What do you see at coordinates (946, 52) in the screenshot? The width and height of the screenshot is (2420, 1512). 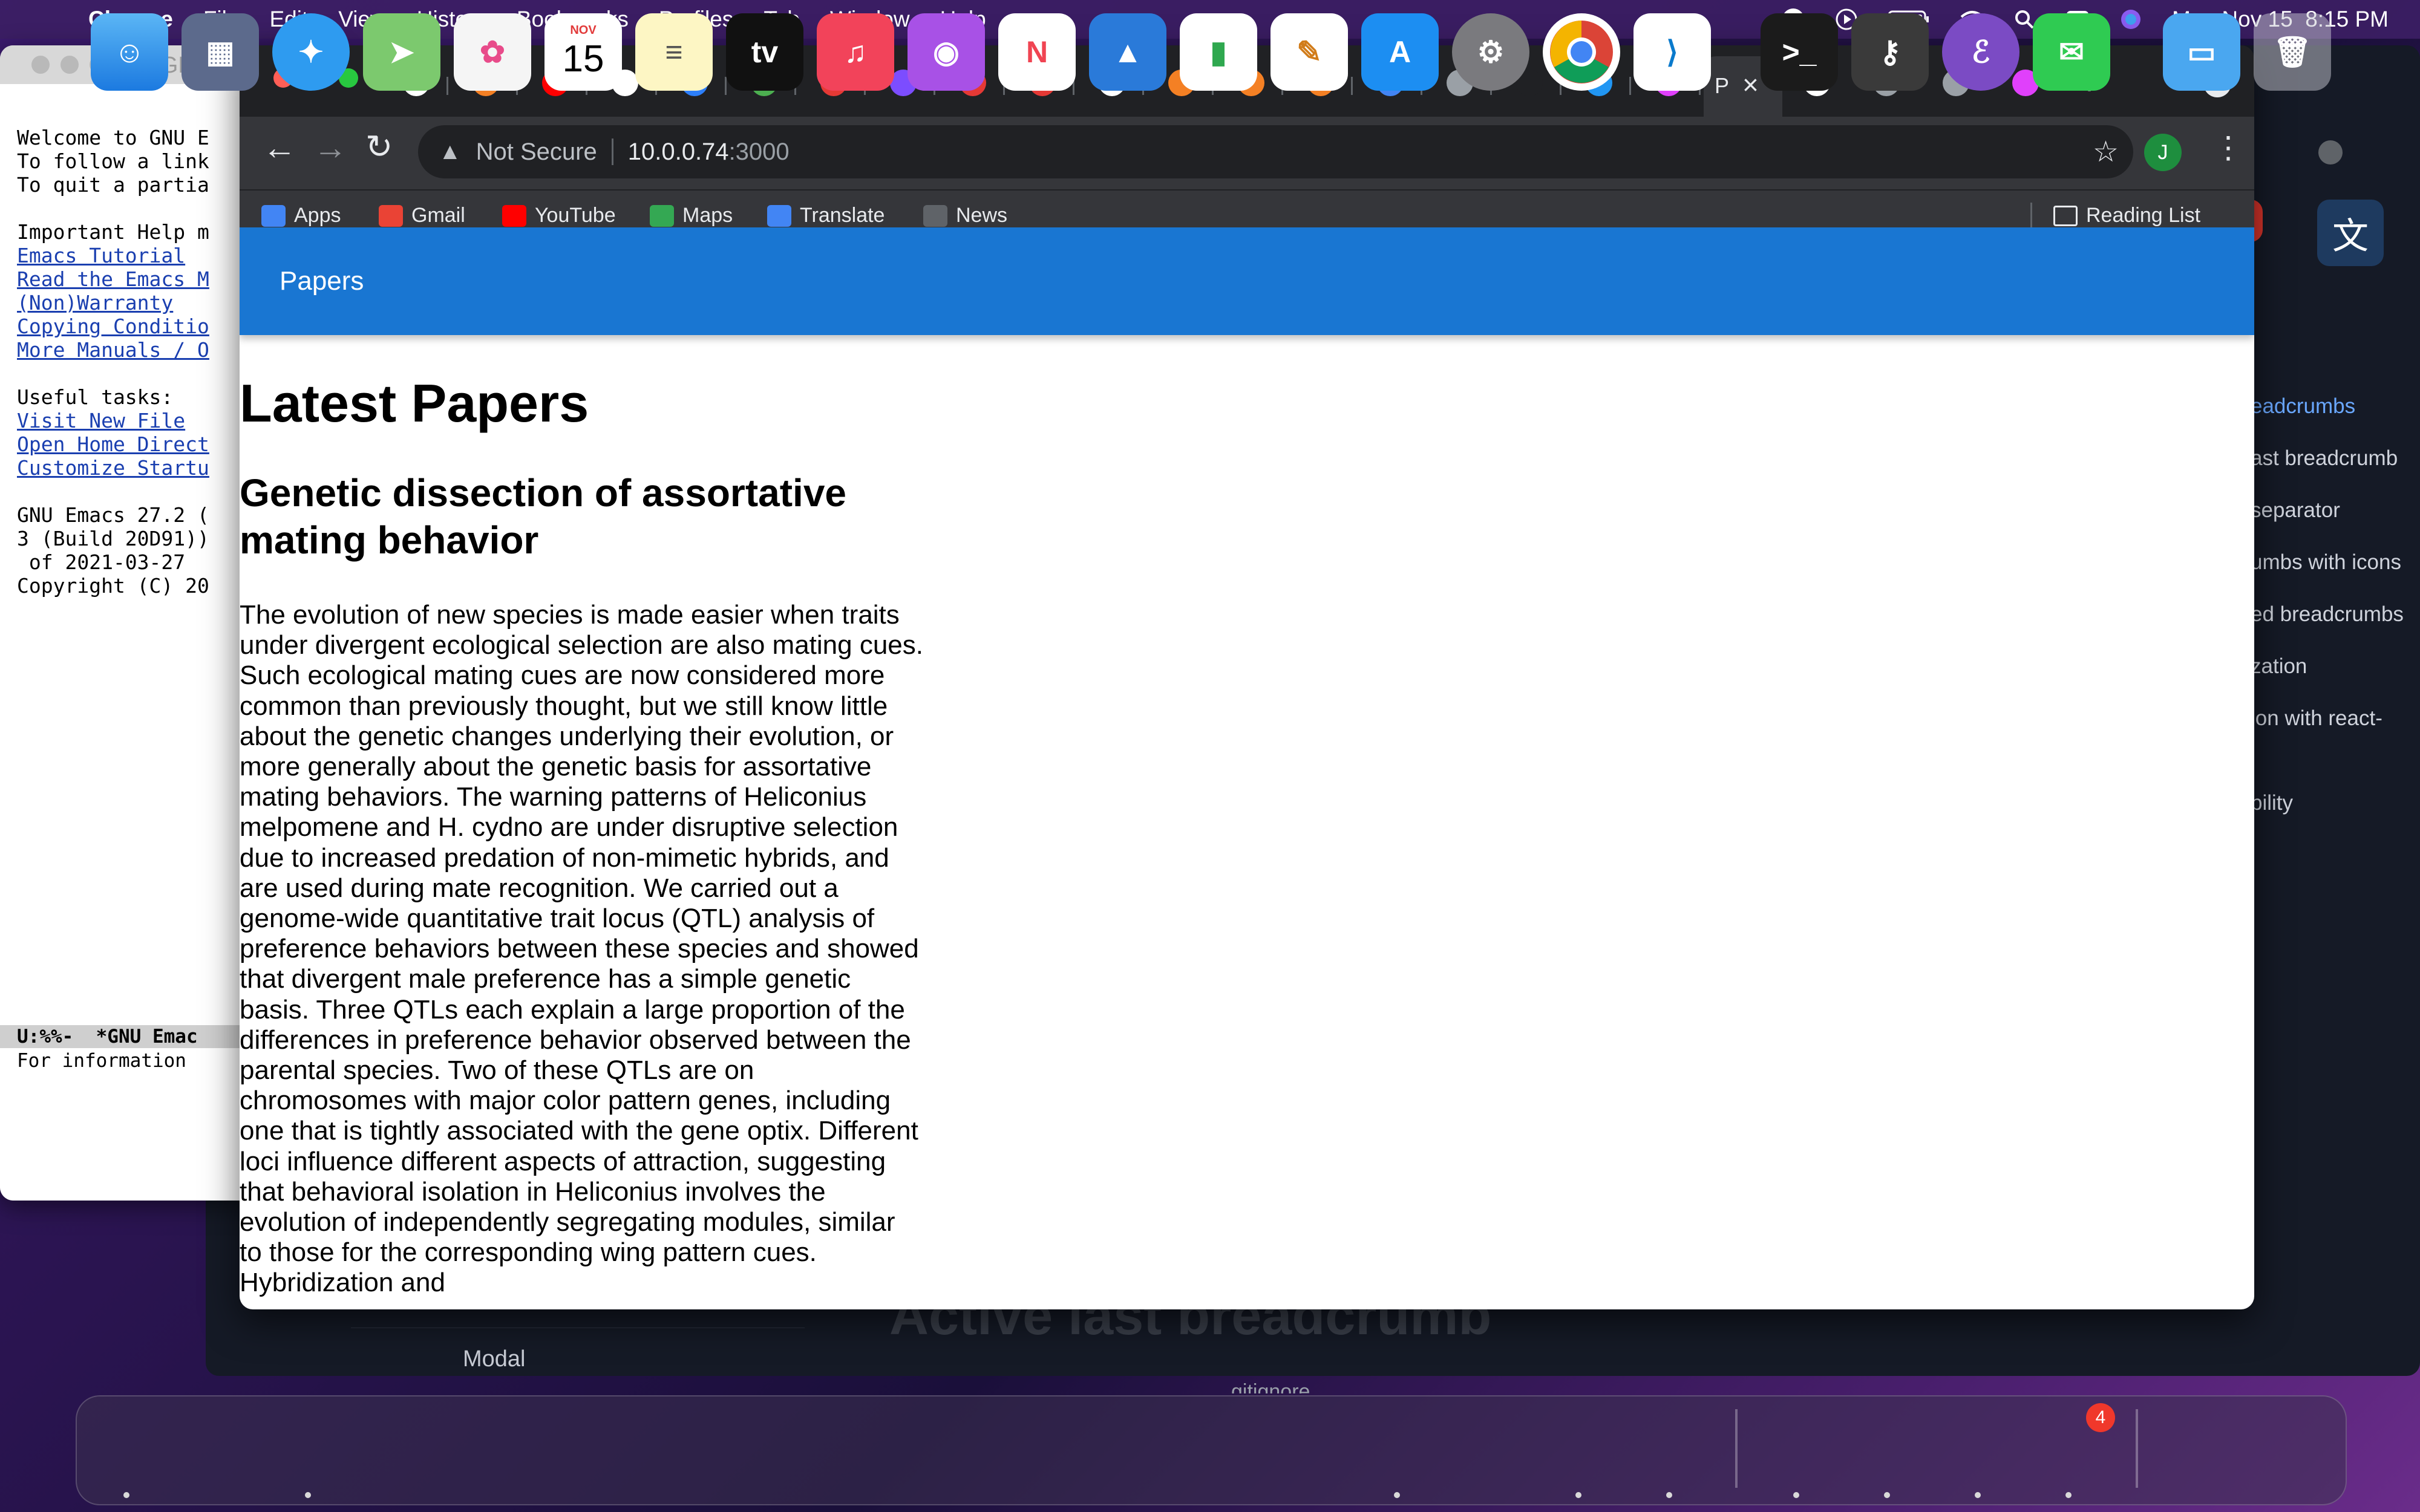 I see `podcasts-icon: ◉` at bounding box center [946, 52].